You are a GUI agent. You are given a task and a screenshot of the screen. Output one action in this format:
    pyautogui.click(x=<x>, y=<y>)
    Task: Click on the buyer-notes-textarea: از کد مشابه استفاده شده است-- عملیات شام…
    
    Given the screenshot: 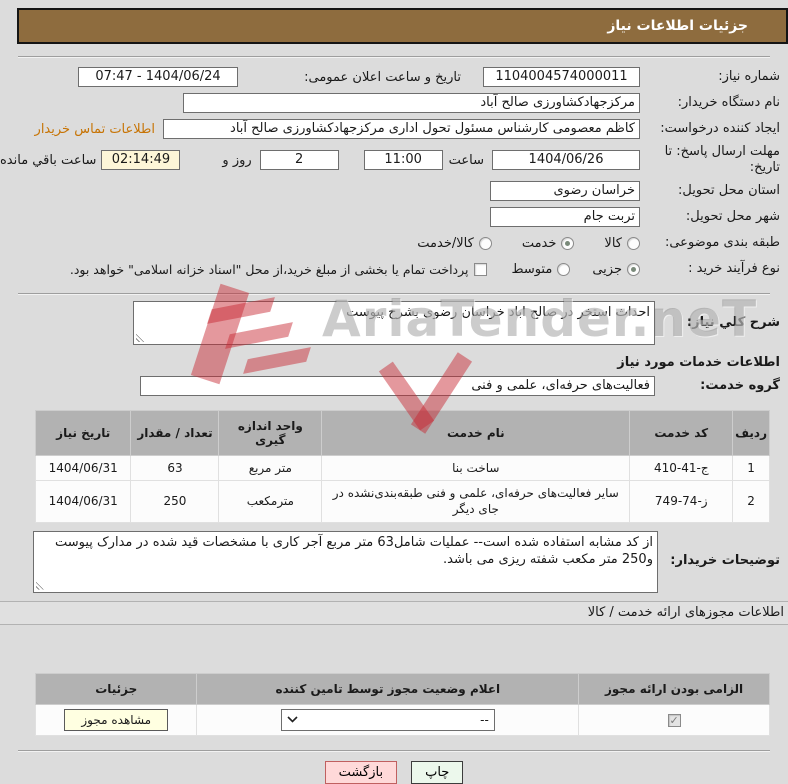 What is the action you would take?
    pyautogui.click(x=345, y=561)
    